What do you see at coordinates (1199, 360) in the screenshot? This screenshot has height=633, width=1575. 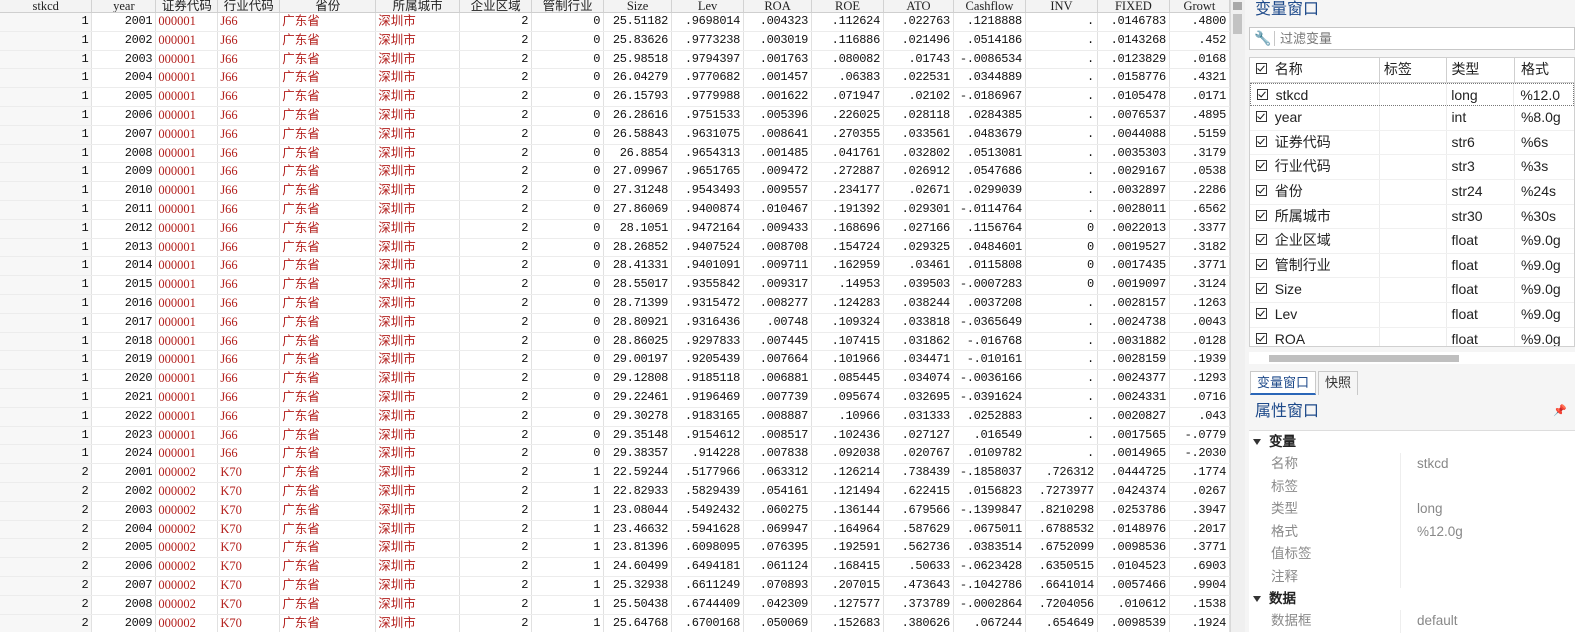 I see `table-cell: .1939` at bounding box center [1199, 360].